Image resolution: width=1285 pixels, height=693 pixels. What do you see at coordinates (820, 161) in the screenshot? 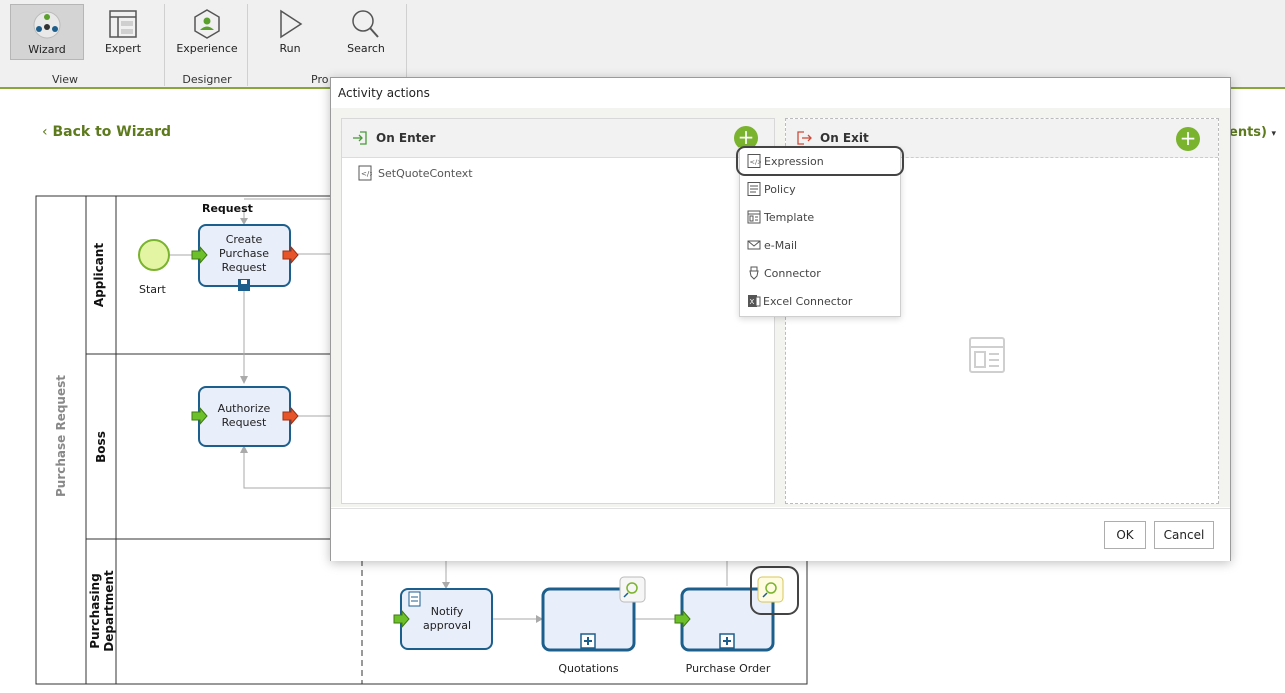
I see `menu-highlight-ring` at bounding box center [820, 161].